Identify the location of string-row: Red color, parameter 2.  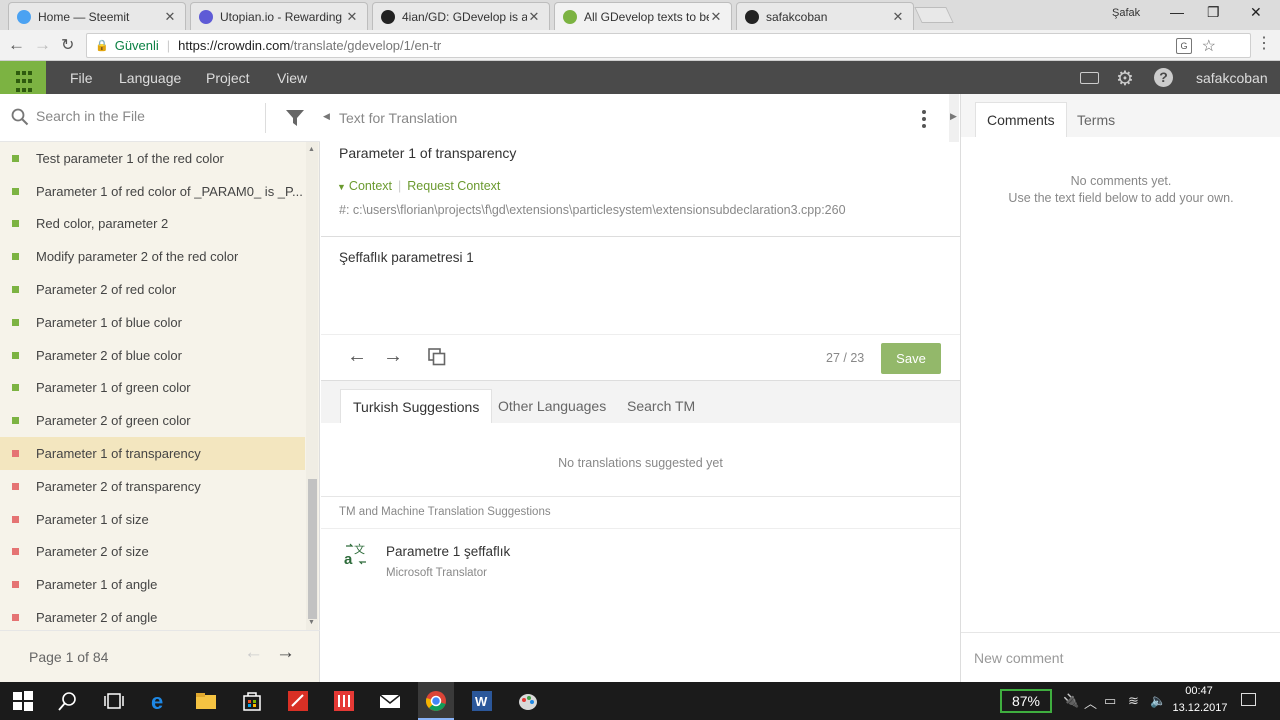
(152, 224).